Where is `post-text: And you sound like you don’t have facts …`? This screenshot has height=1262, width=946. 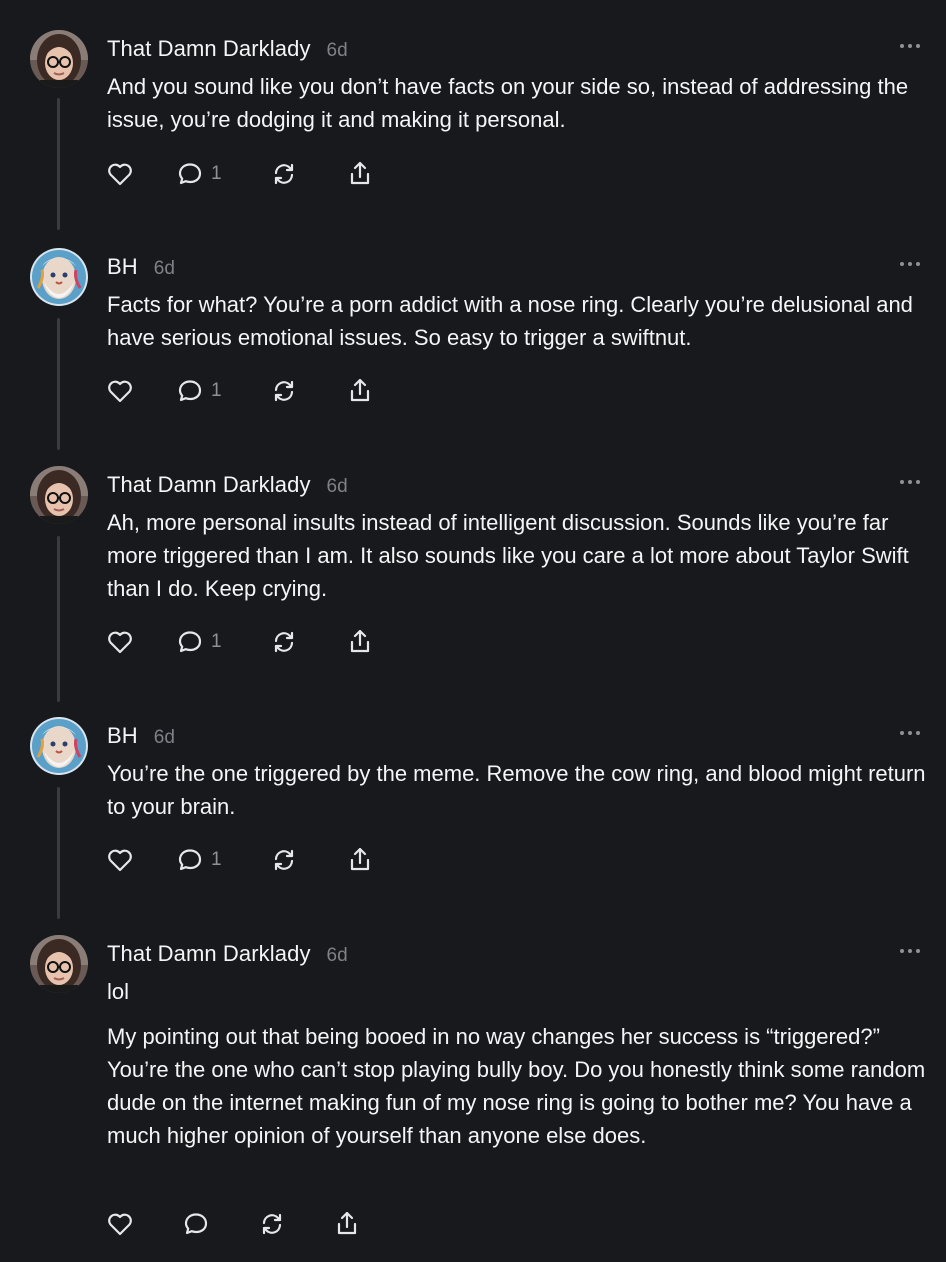
post-text: And you sound like you don’t have facts … is located at coordinates (517, 103).